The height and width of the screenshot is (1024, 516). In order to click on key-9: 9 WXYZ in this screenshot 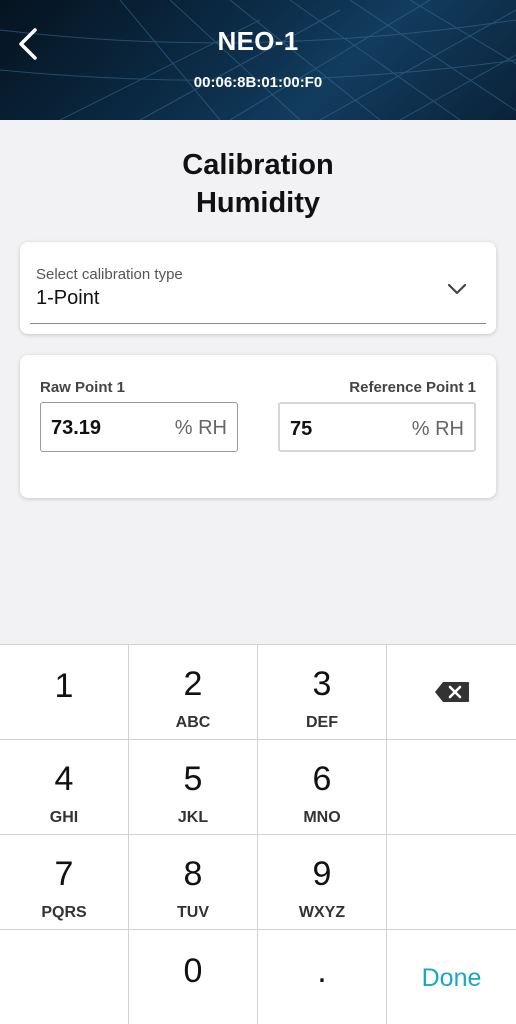, I will do `click(322, 882)`.